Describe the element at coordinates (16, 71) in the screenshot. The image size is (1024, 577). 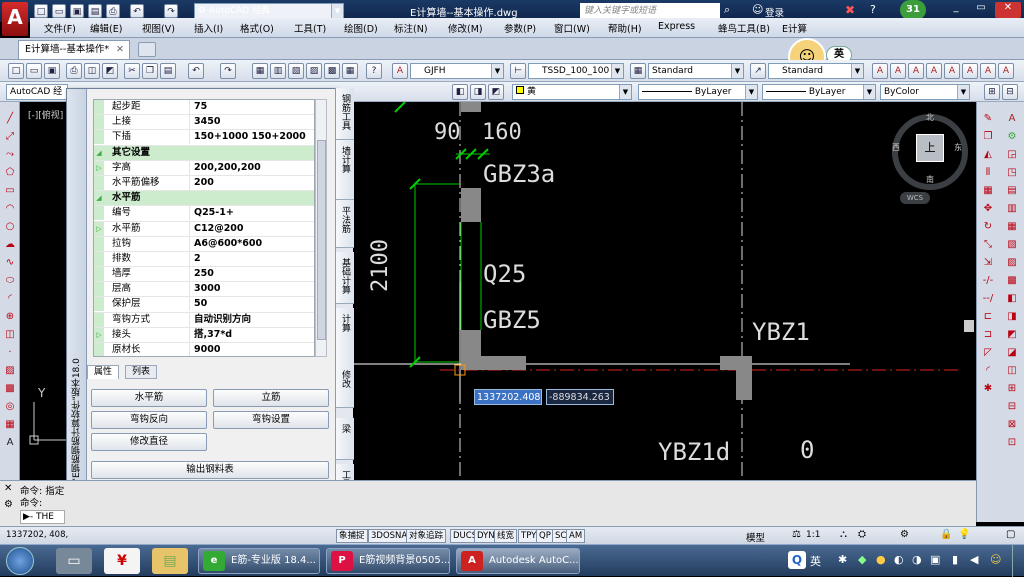
I see `new-icon: □` at that location.